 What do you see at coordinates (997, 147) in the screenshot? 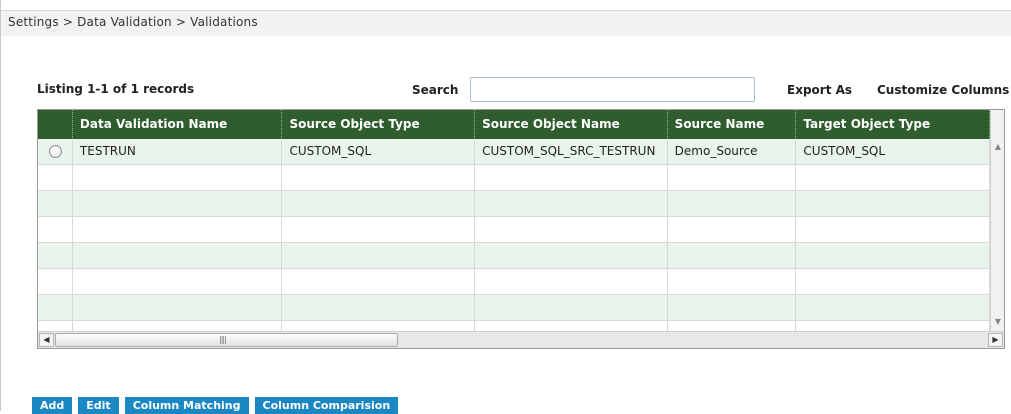
I see `arrow-up-icon: ▲` at bounding box center [997, 147].